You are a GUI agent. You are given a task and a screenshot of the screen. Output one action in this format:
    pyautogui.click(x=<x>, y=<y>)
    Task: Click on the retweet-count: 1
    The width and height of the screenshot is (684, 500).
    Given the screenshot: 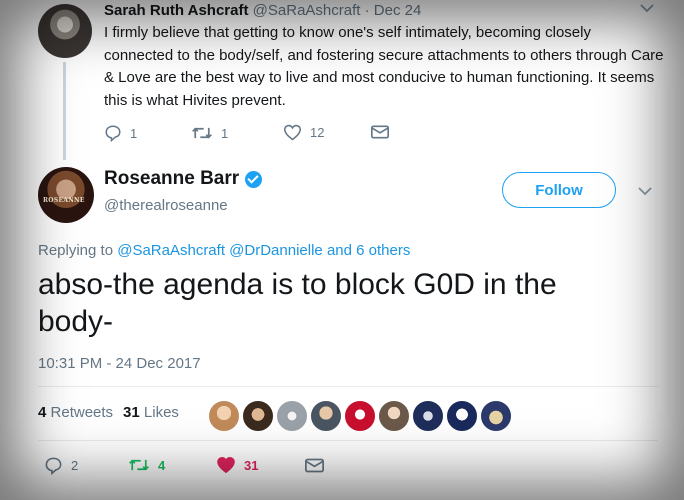 What is the action you would take?
    pyautogui.click(x=225, y=133)
    